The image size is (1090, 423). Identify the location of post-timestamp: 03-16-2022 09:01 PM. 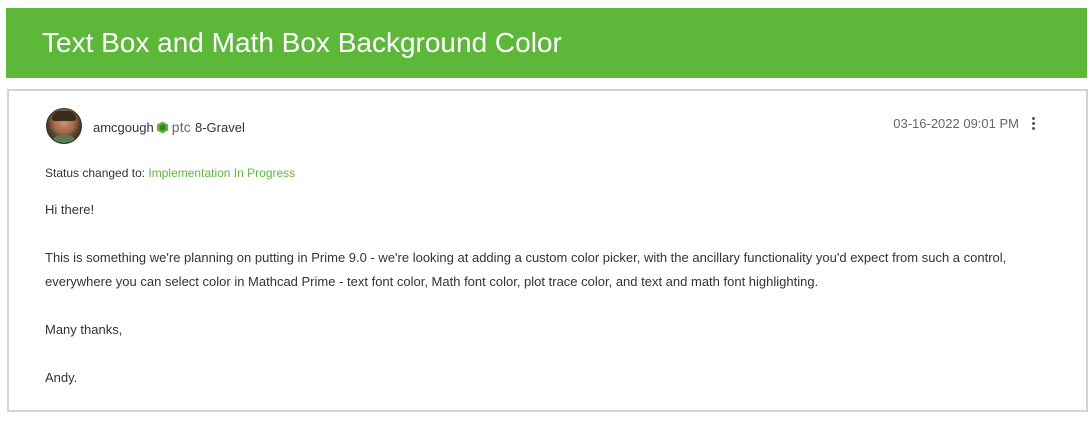
(956, 123).